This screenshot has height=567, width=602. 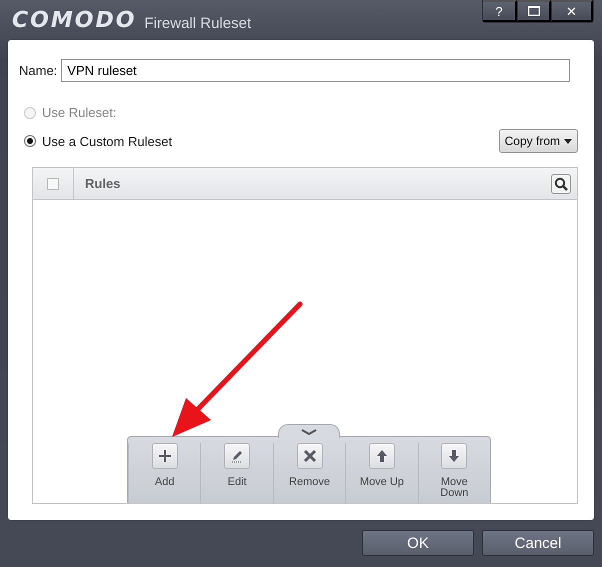 What do you see at coordinates (236, 473) in the screenshot?
I see `toolbar-button: Edit` at bounding box center [236, 473].